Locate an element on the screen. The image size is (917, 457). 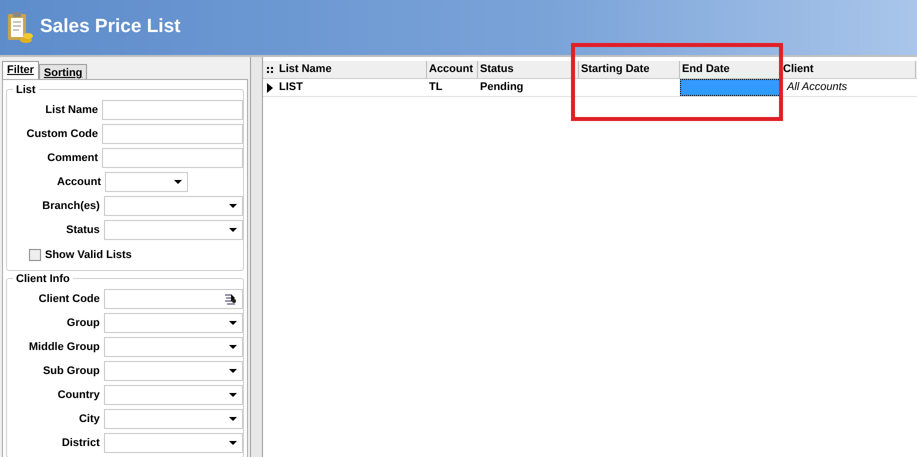
checkbox is located at coordinates (35, 255).